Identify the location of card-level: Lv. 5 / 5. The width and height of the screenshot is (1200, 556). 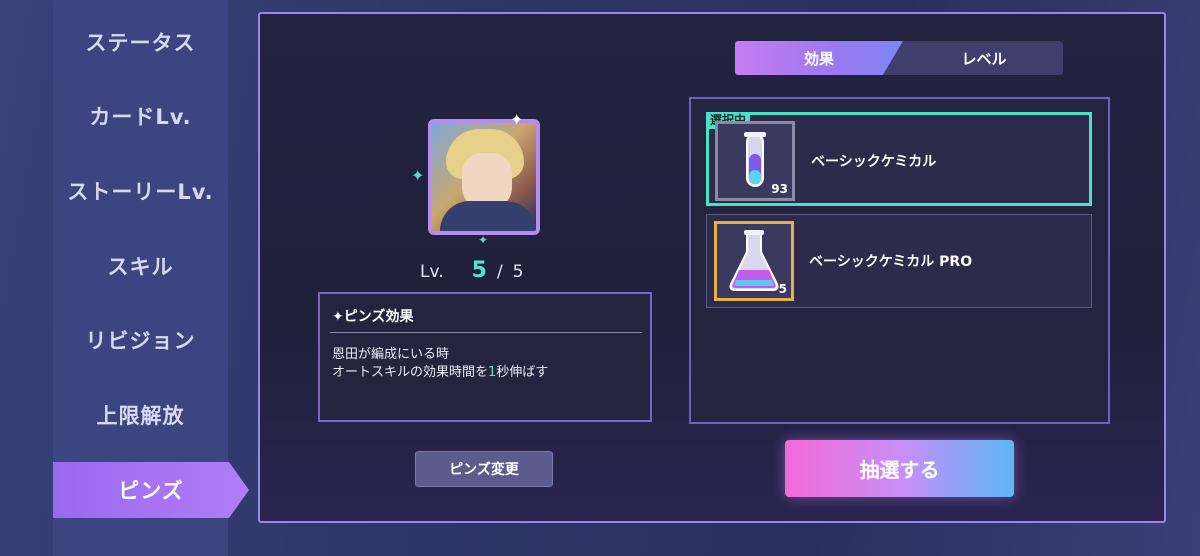
(472, 270).